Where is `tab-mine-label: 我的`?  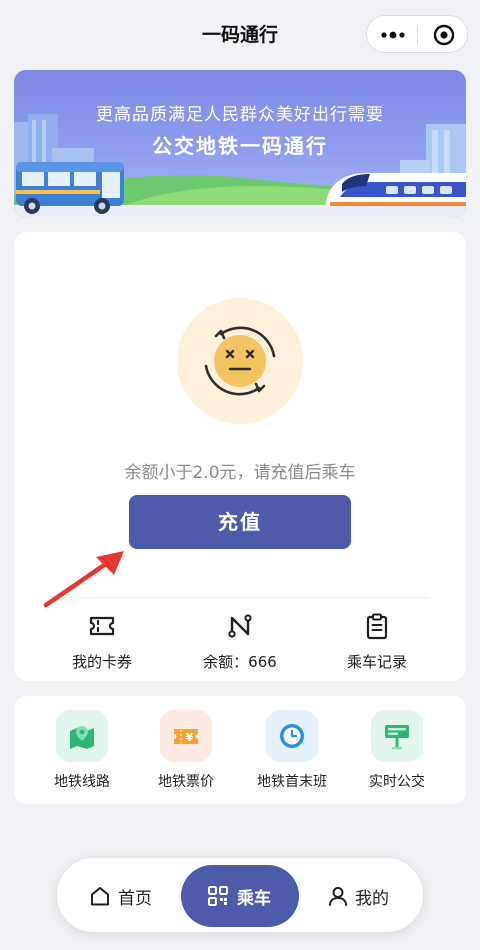 tab-mine-label: 我的 is located at coordinates (372, 899).